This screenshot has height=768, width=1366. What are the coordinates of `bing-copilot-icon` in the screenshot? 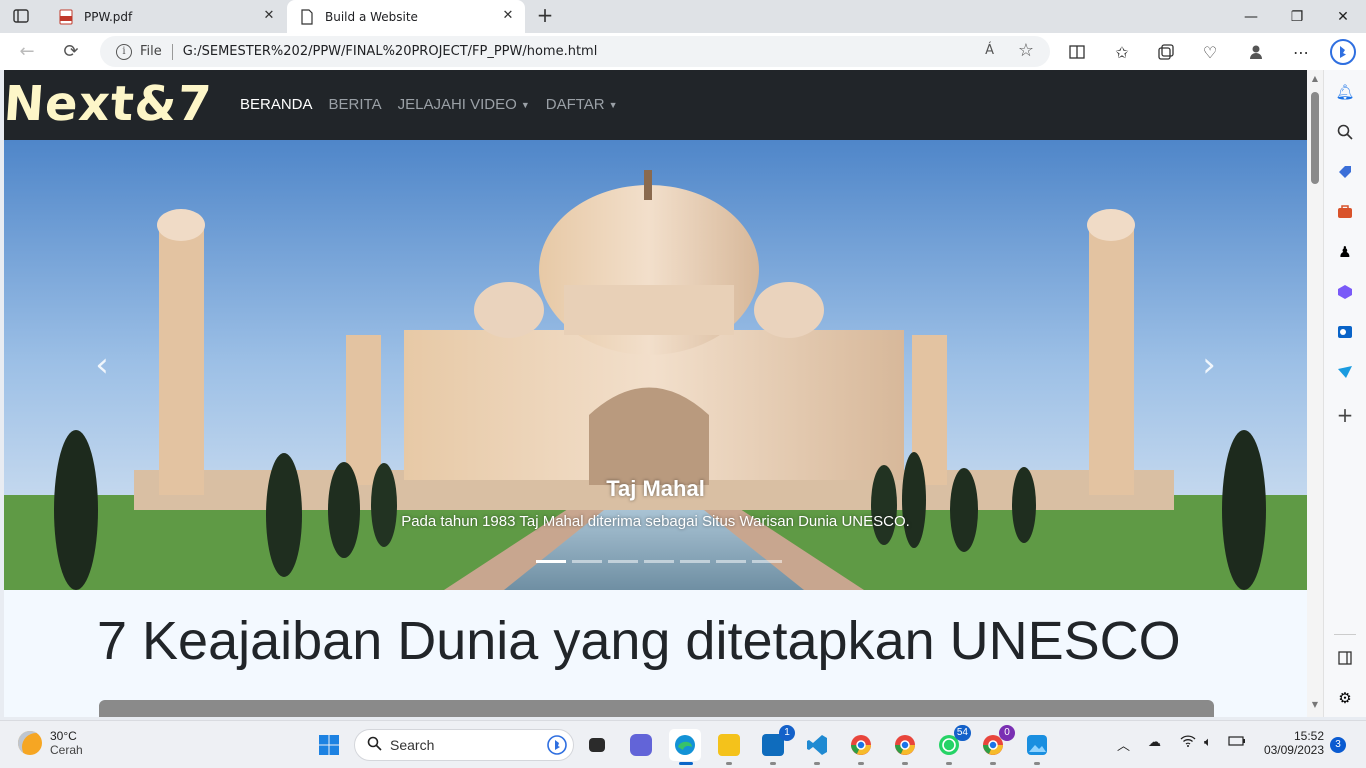 It's located at (1343, 52).